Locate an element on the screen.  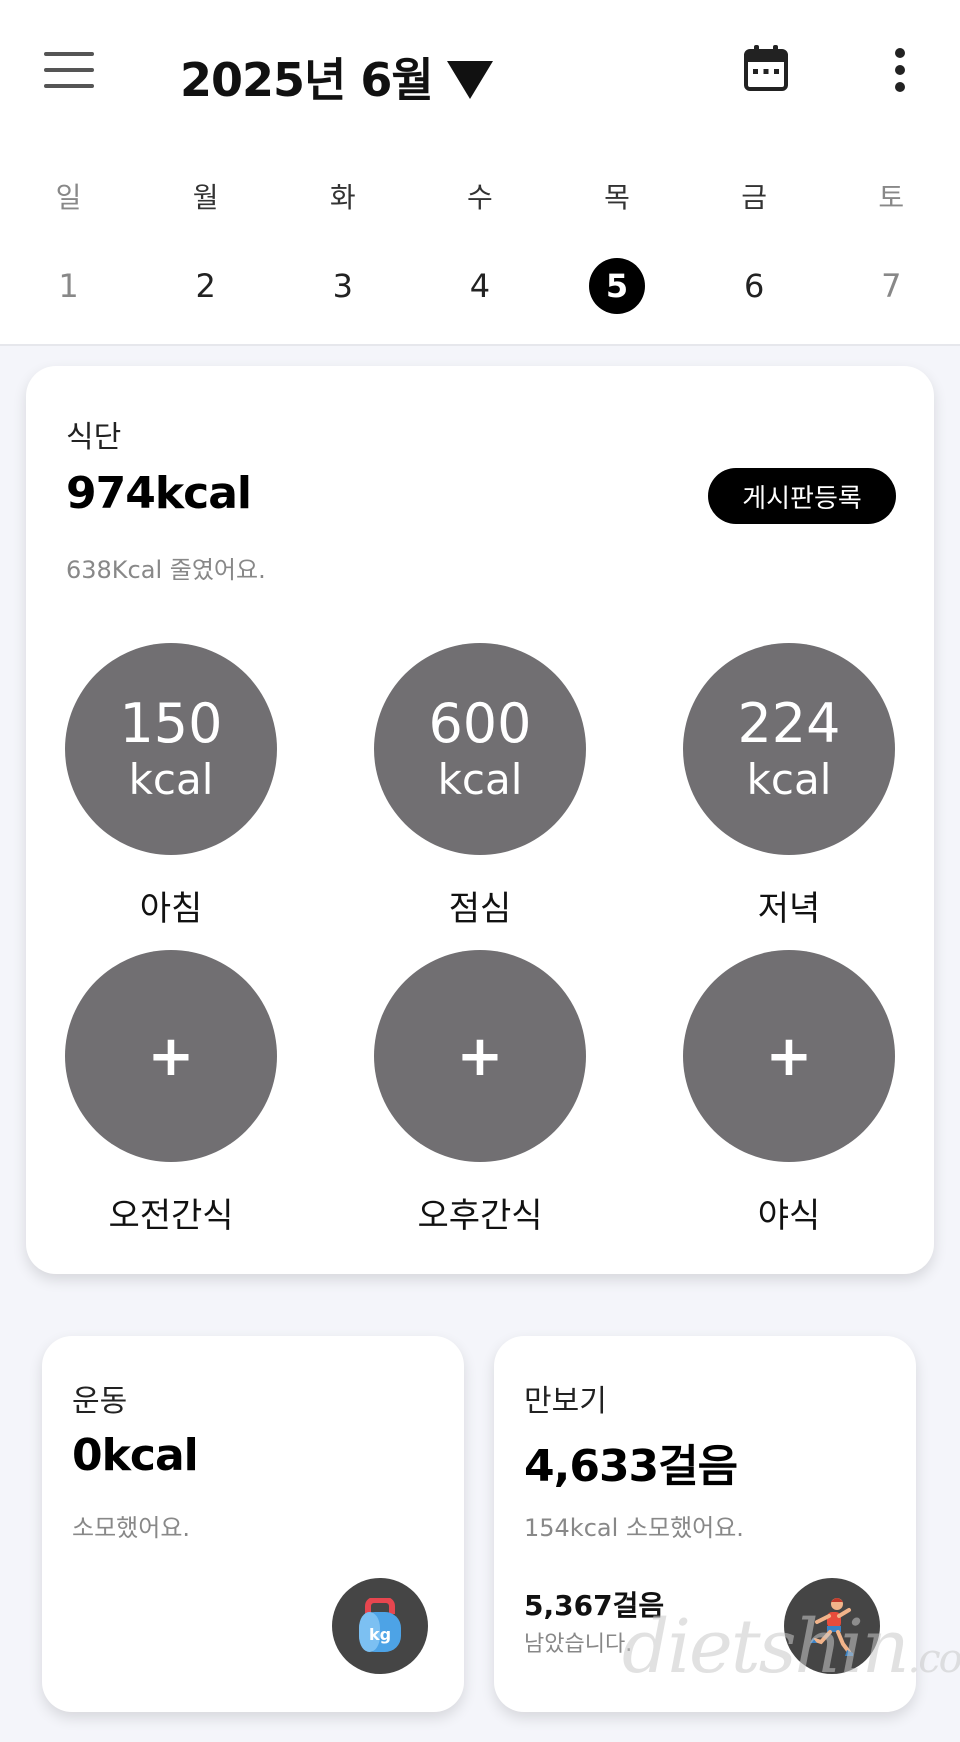
diet-total-kcal: 974kcal is located at coordinates (159, 493).